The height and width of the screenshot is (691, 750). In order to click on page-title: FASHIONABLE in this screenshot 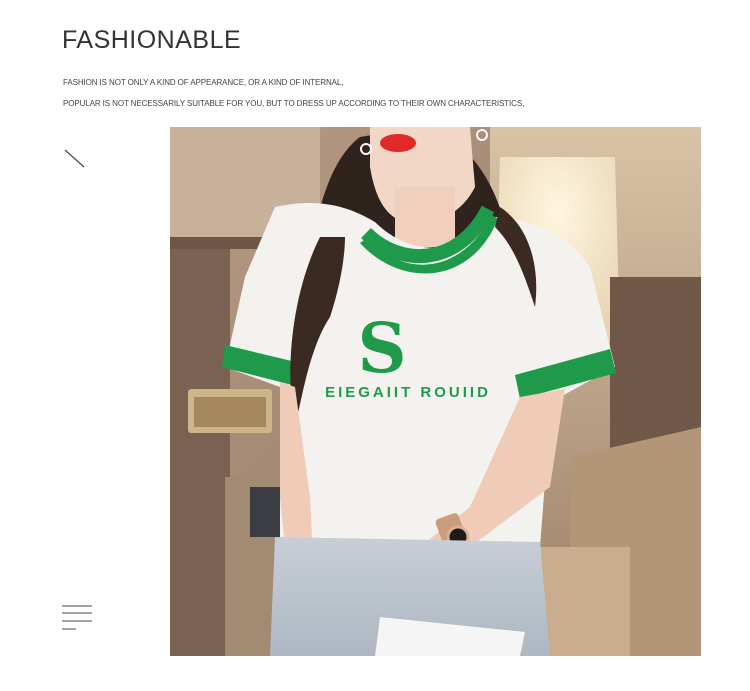, I will do `click(152, 40)`.